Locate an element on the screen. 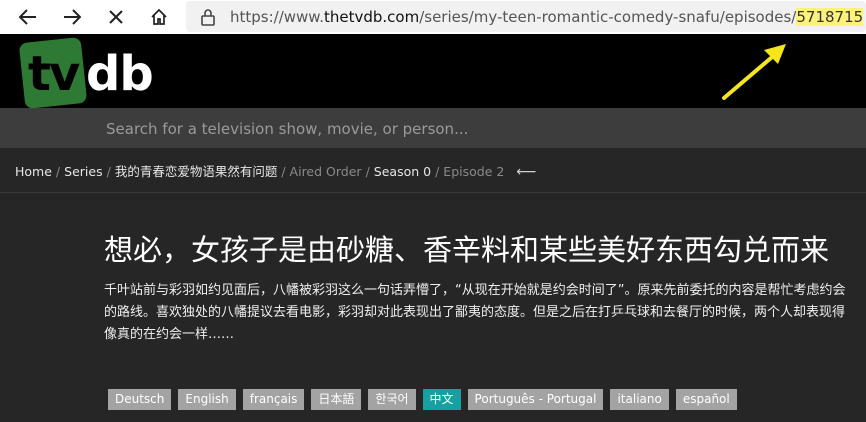 Image resolution: width=866 pixels, height=422 pixels. lock-icon is located at coordinates (208, 17).